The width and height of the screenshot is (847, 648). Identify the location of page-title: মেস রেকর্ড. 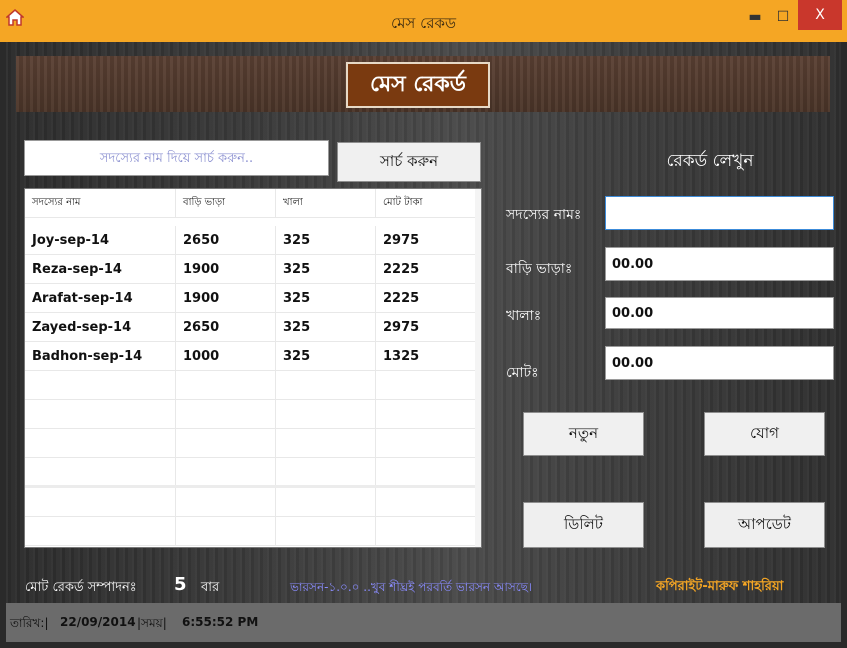
(418, 85).